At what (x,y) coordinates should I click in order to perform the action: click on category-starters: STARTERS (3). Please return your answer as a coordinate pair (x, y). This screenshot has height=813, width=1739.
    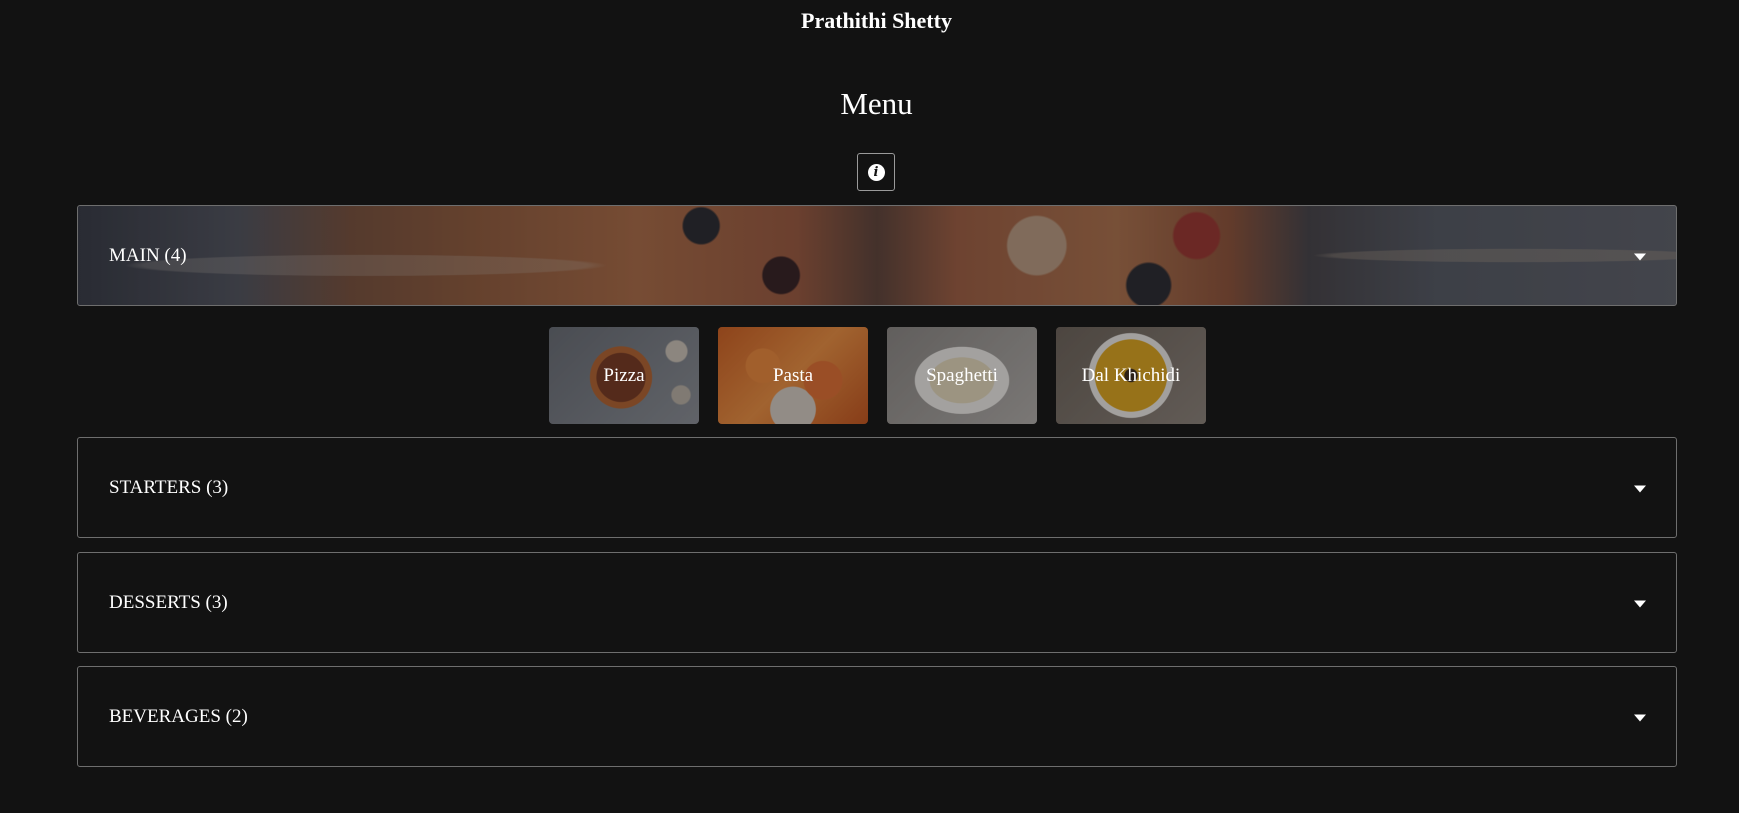
    Looking at the image, I should click on (877, 487).